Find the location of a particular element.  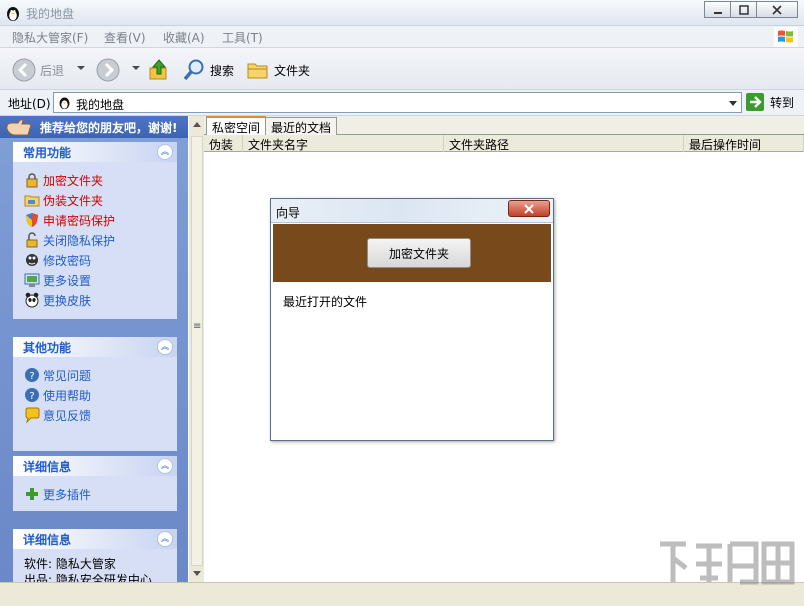

address-input: 我的地盘 is located at coordinates (397, 102).